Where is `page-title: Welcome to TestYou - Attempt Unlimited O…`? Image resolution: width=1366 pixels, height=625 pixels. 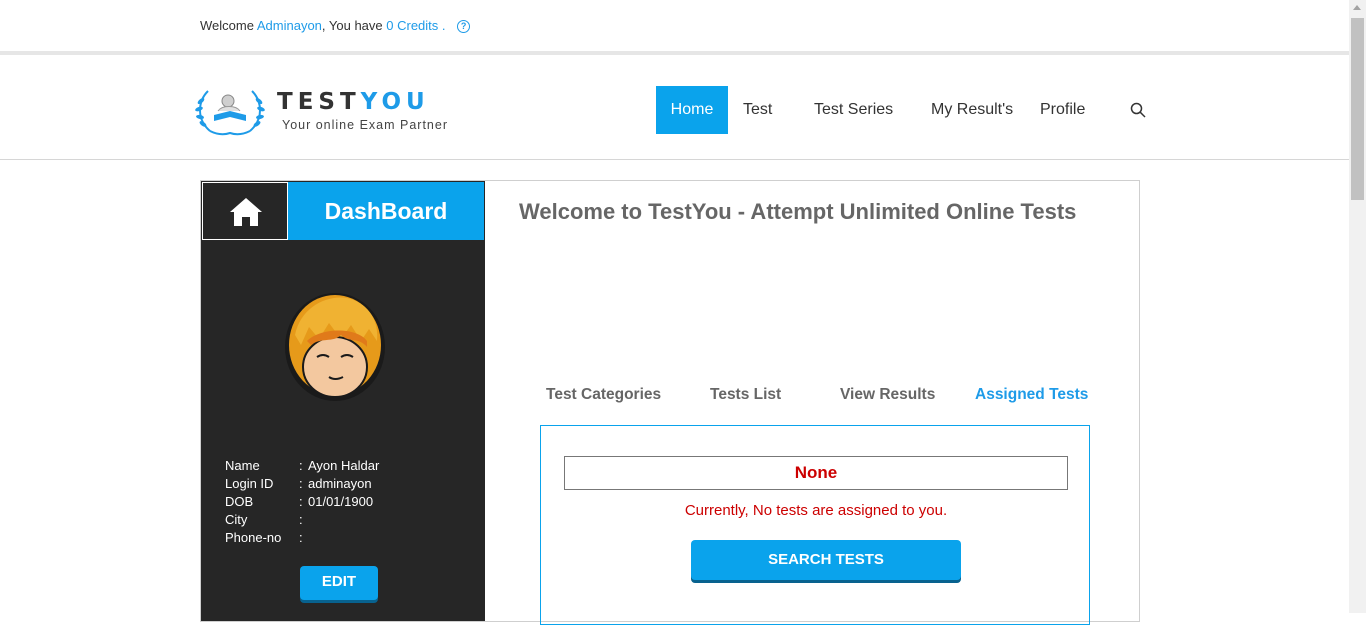 page-title: Welcome to TestYou - Attempt Unlimited O… is located at coordinates (798, 211).